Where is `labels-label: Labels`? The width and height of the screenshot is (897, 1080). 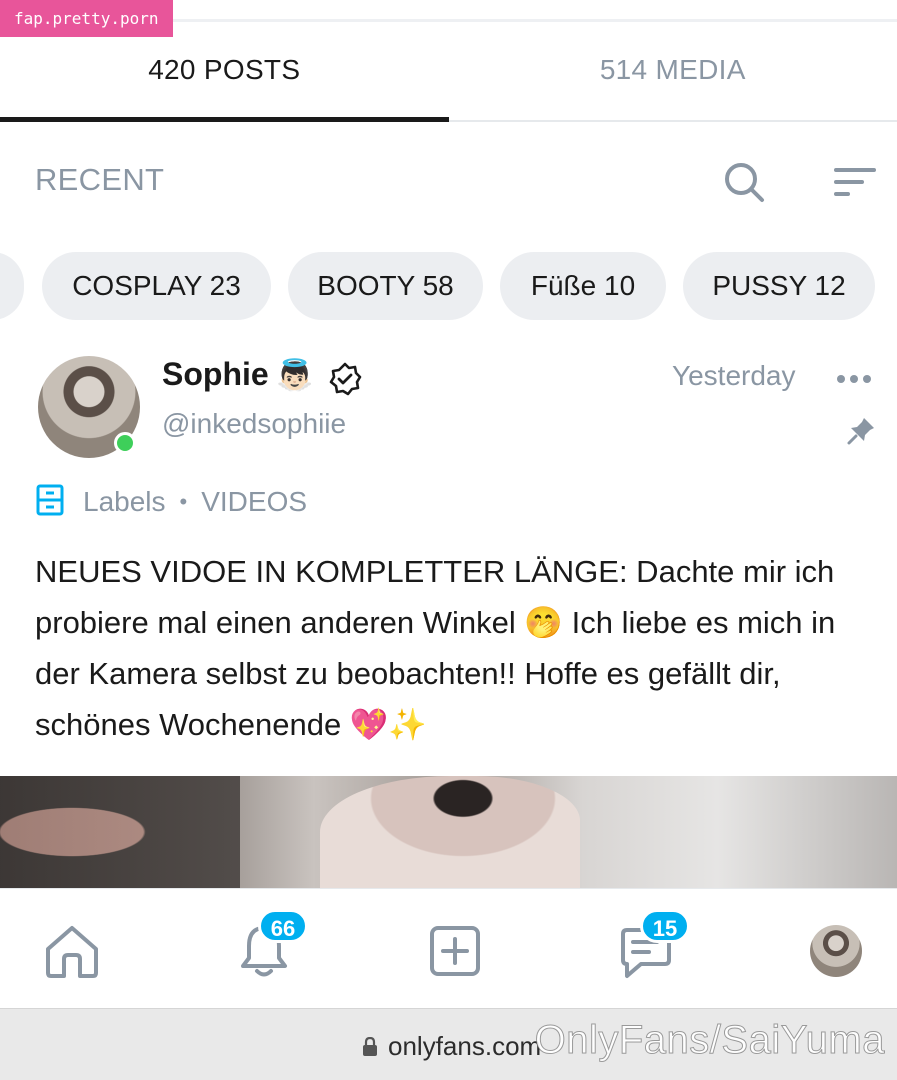 labels-label: Labels is located at coordinates (124, 502).